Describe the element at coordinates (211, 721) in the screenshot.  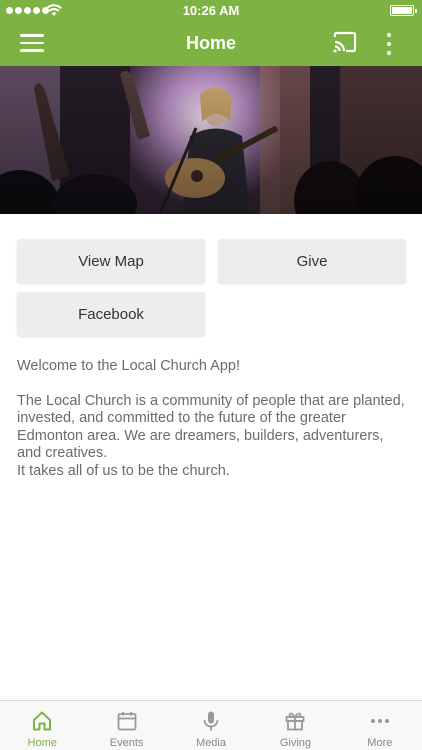
I see `microphone-icon` at that location.